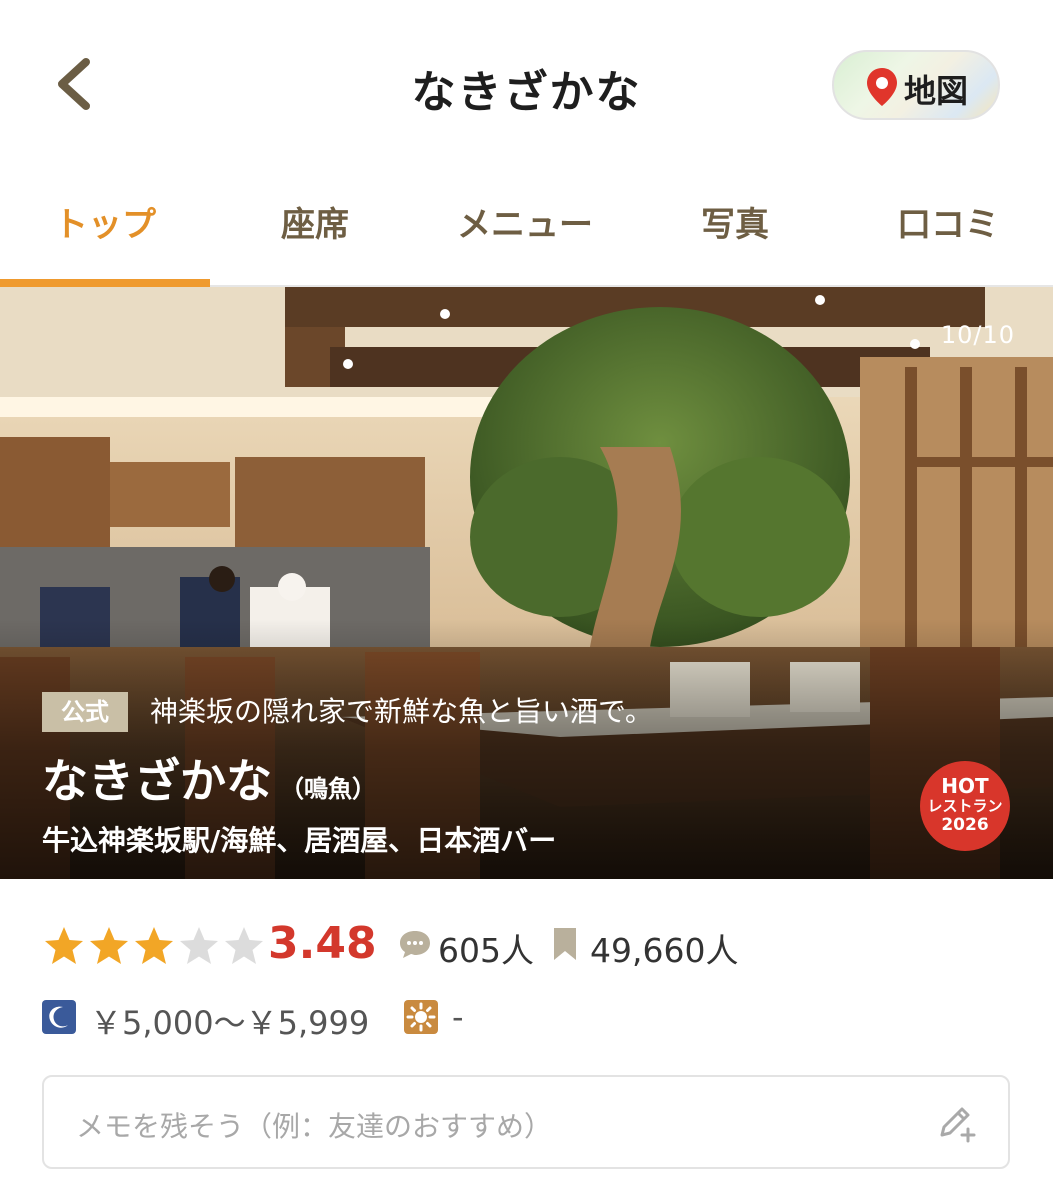  I want to click on star-rating, so click(154, 946).